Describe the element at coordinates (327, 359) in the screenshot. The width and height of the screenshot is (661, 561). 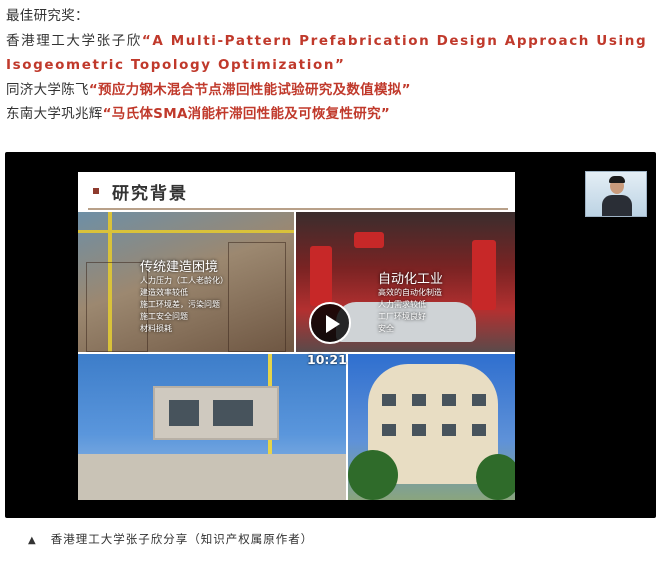
I see `video-duration: 10:21` at that location.